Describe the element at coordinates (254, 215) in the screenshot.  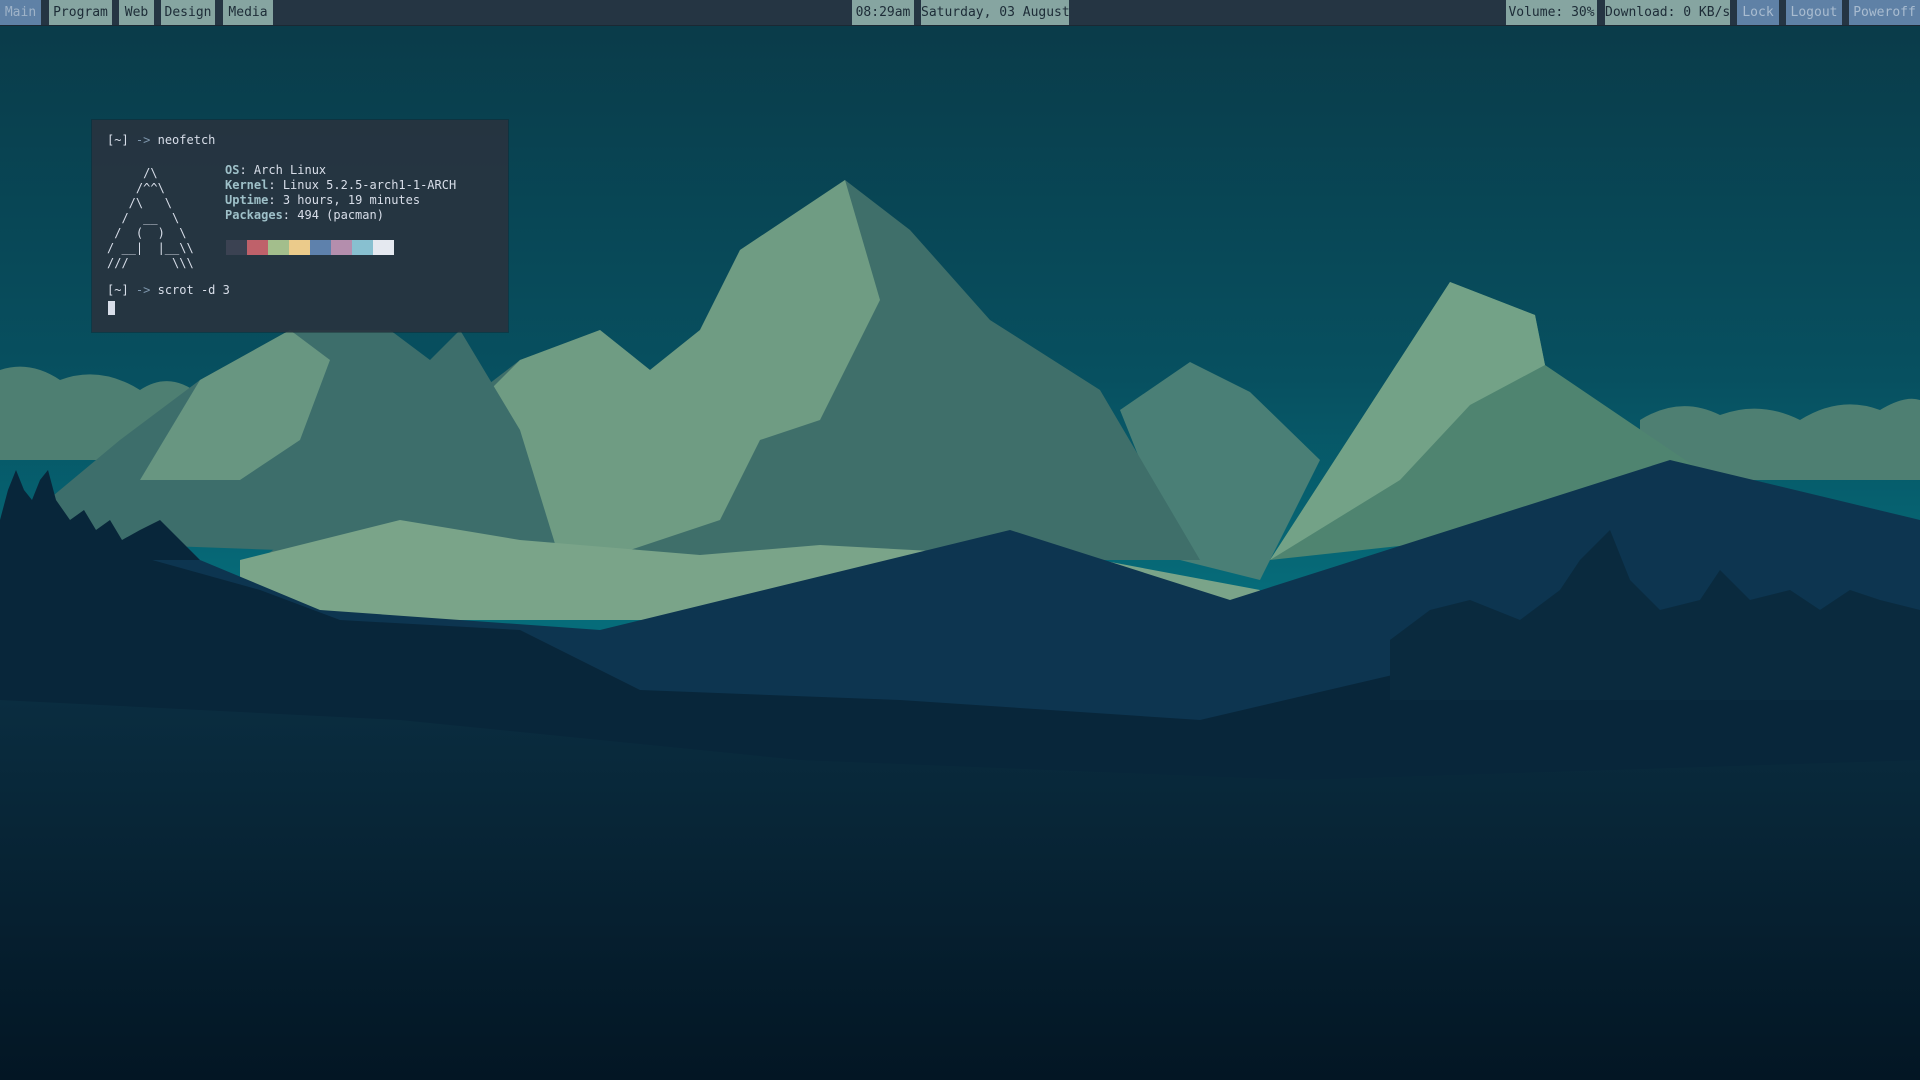
I see `info-key: Packages` at that location.